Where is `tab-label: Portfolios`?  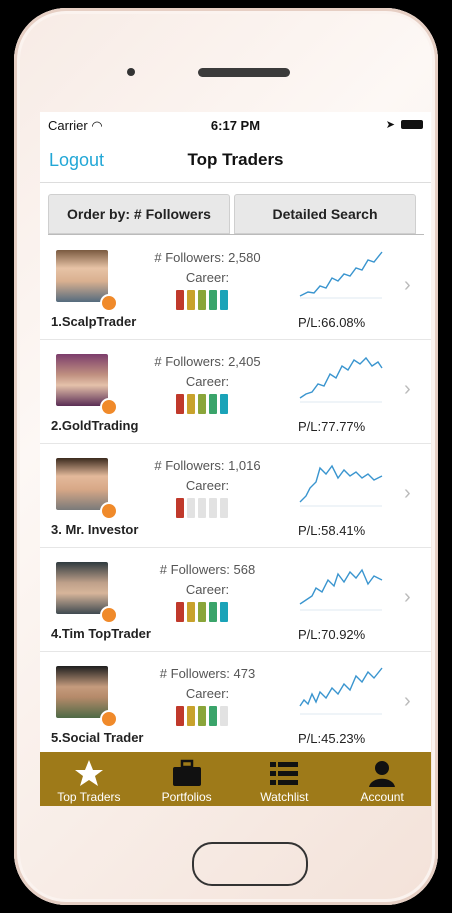 tab-label: Portfolios is located at coordinates (186, 797).